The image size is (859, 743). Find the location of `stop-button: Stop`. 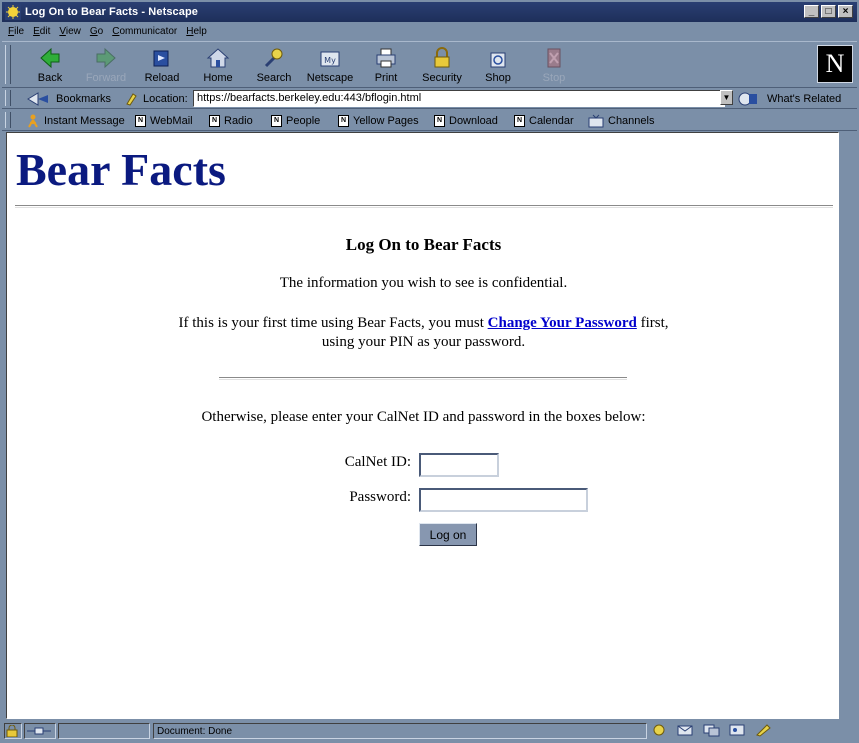

stop-button: Stop is located at coordinates (554, 65).